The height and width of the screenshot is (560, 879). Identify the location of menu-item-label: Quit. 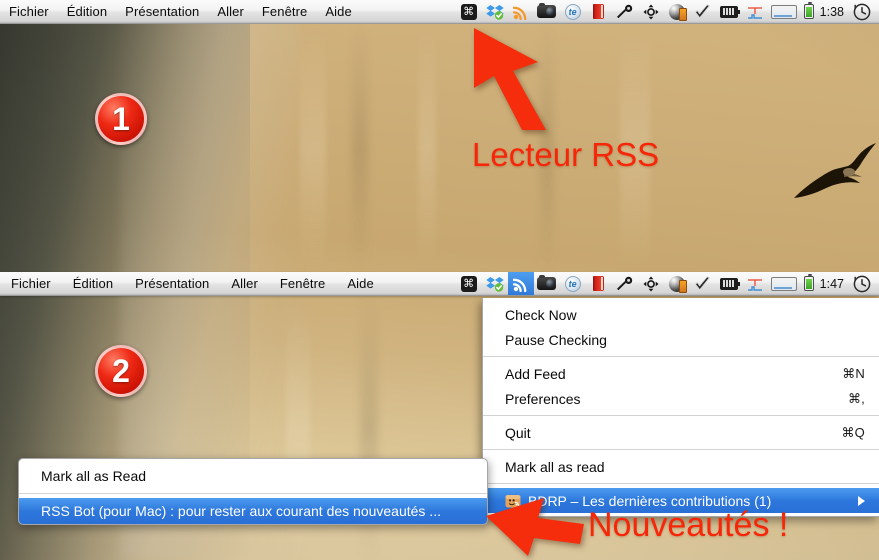
(518, 432).